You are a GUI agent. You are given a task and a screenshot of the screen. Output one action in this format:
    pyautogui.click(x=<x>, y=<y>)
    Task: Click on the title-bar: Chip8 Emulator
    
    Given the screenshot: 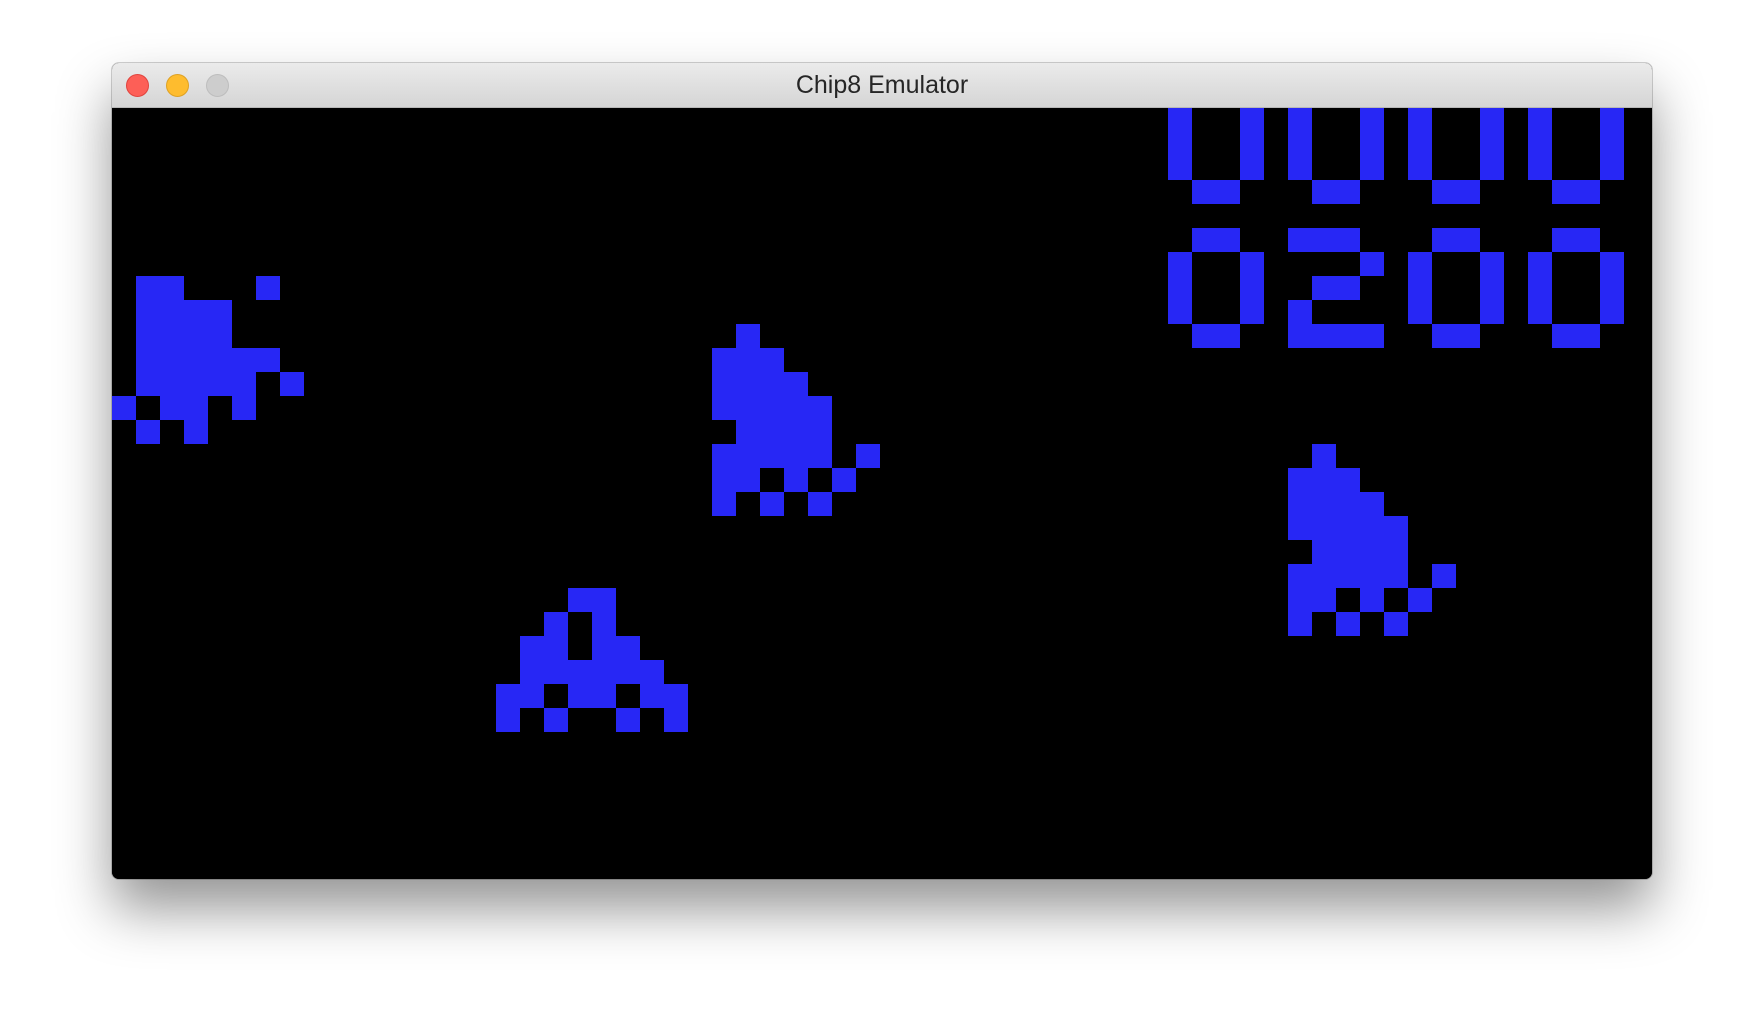 What is the action you would take?
    pyautogui.click(x=882, y=85)
    